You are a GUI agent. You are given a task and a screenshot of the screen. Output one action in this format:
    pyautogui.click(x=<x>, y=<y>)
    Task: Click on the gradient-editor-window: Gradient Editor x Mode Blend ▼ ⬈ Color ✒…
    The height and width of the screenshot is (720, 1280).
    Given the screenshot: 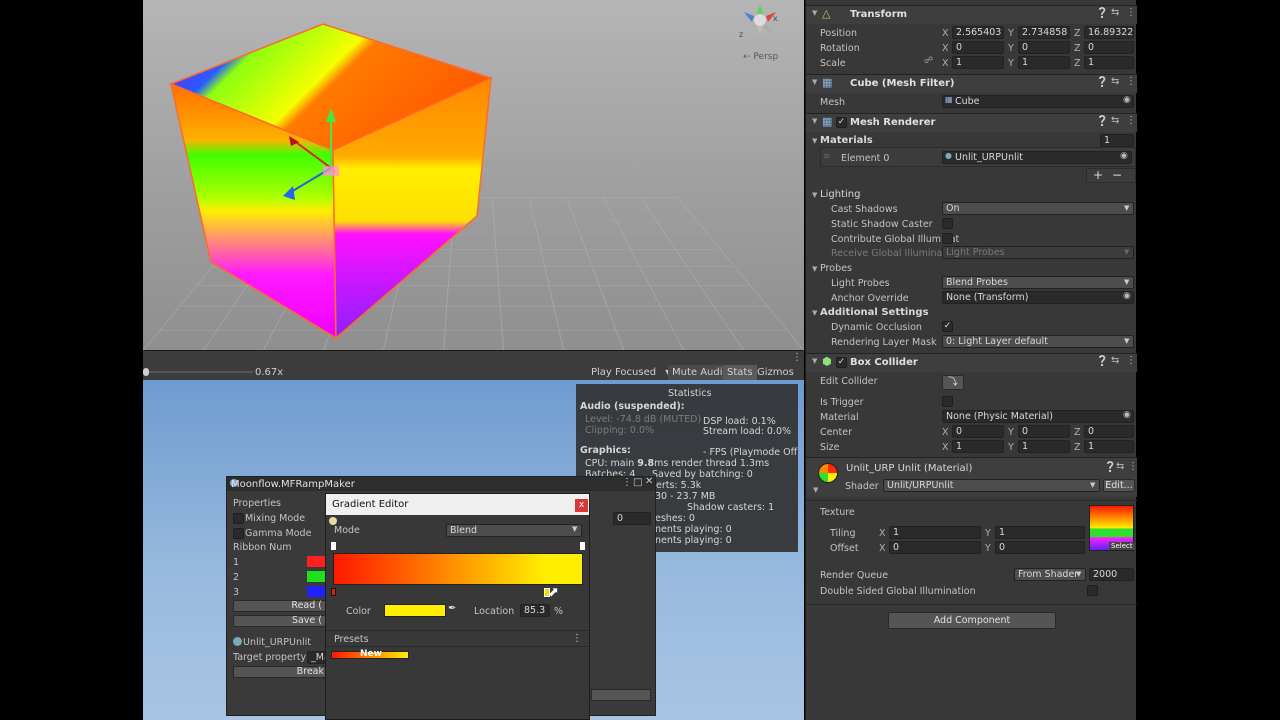 What is the action you would take?
    pyautogui.click(x=457, y=606)
    